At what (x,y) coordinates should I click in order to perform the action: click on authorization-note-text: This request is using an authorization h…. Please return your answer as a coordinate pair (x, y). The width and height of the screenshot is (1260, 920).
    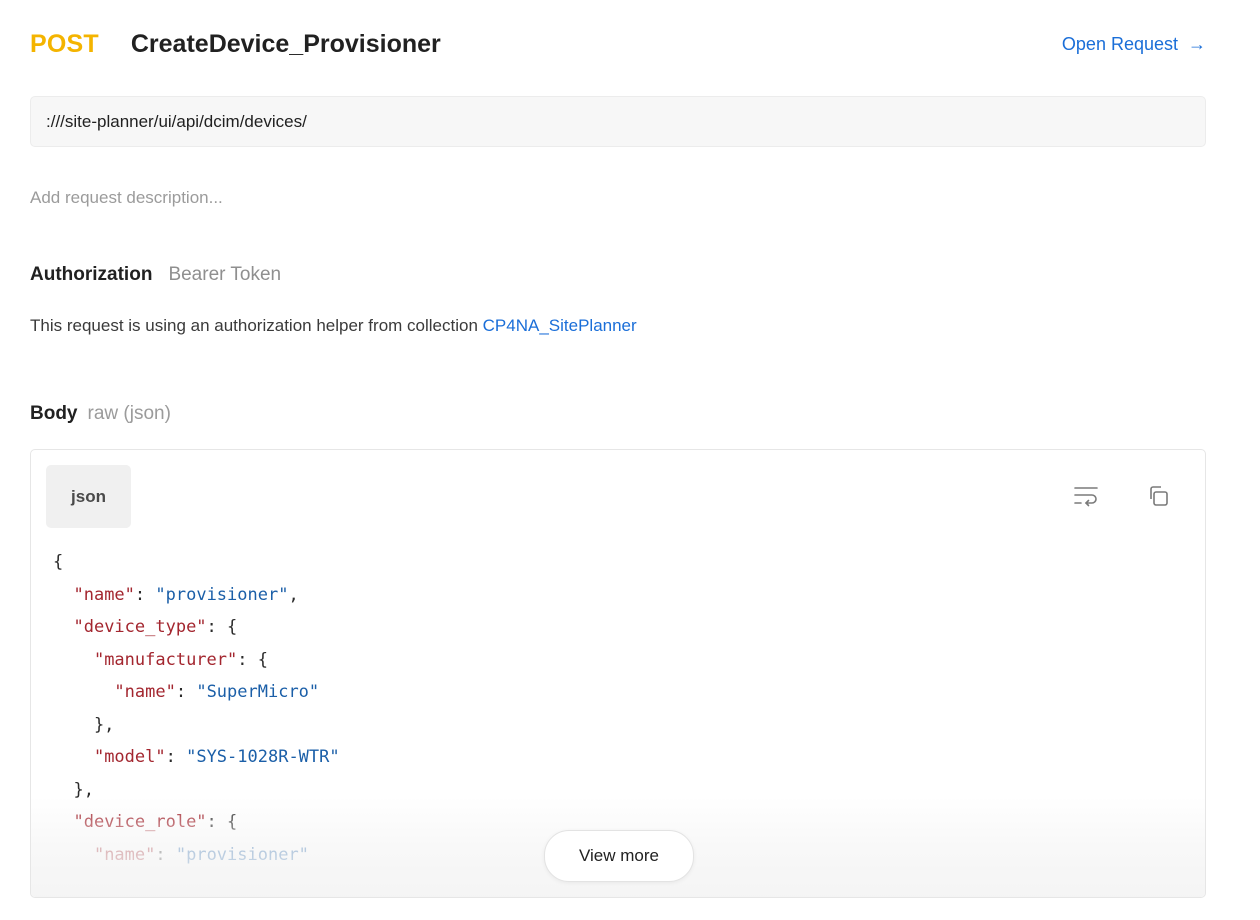
    Looking at the image, I should click on (254, 325).